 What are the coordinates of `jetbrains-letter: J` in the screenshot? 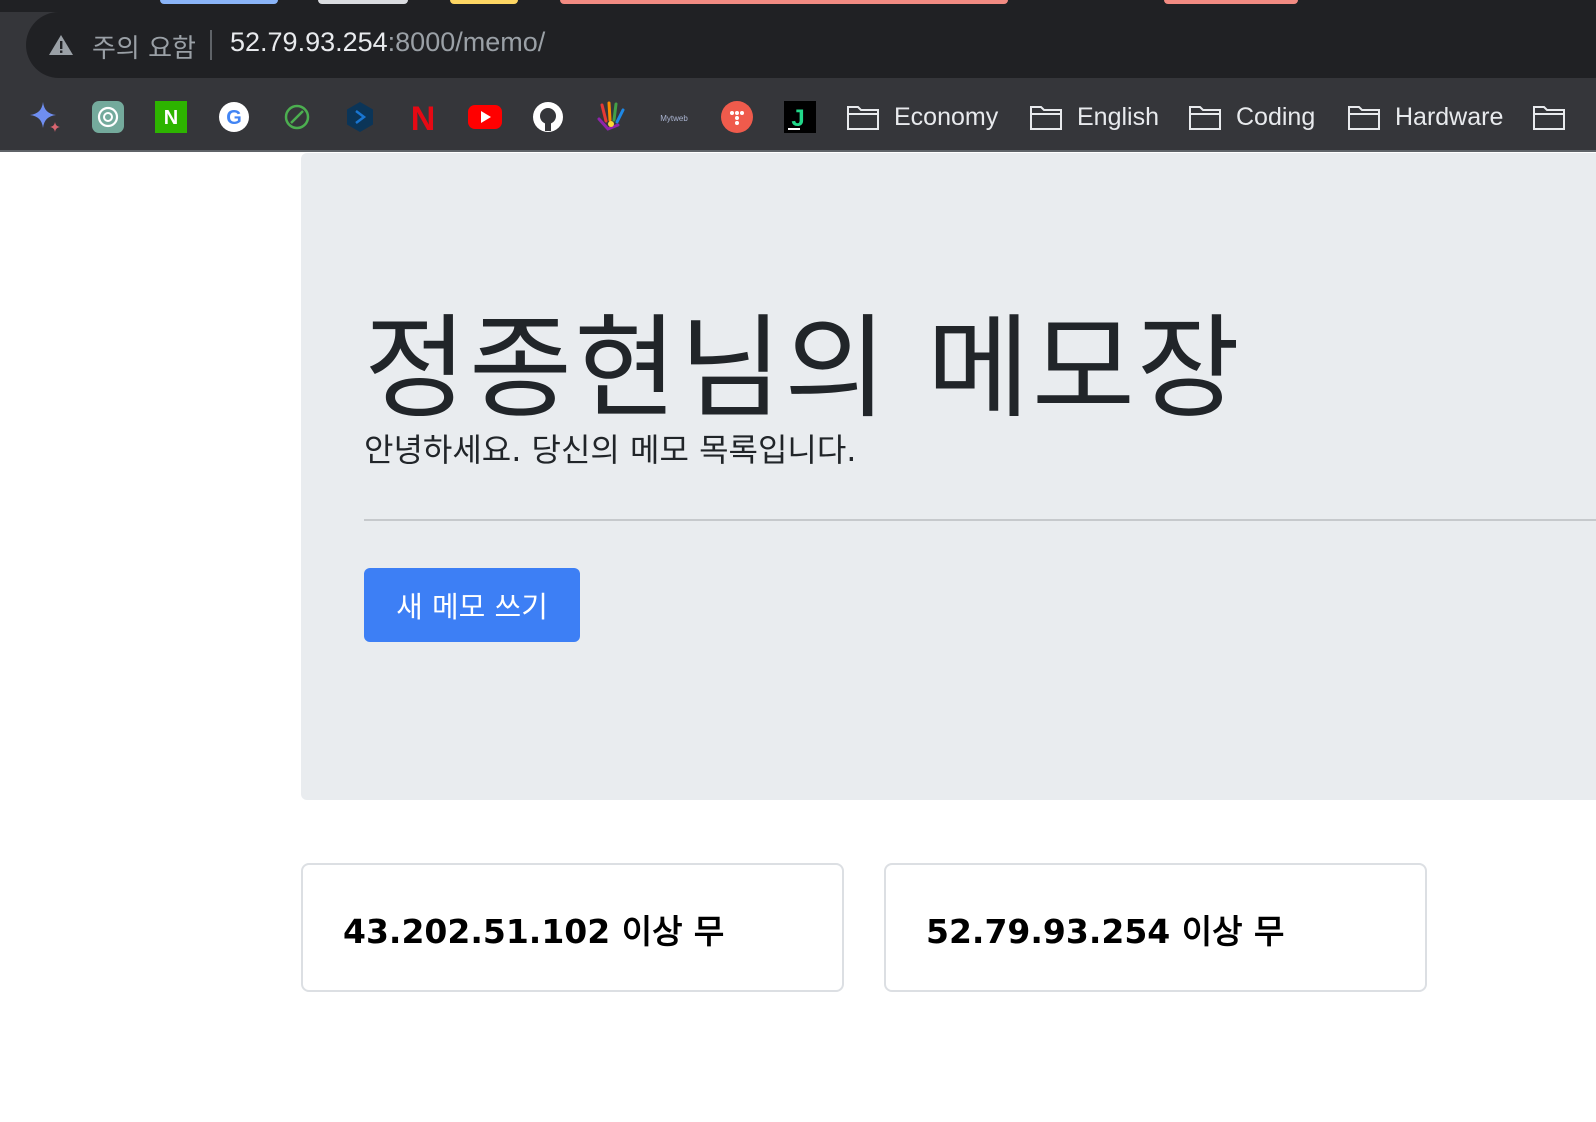 It's located at (797, 118).